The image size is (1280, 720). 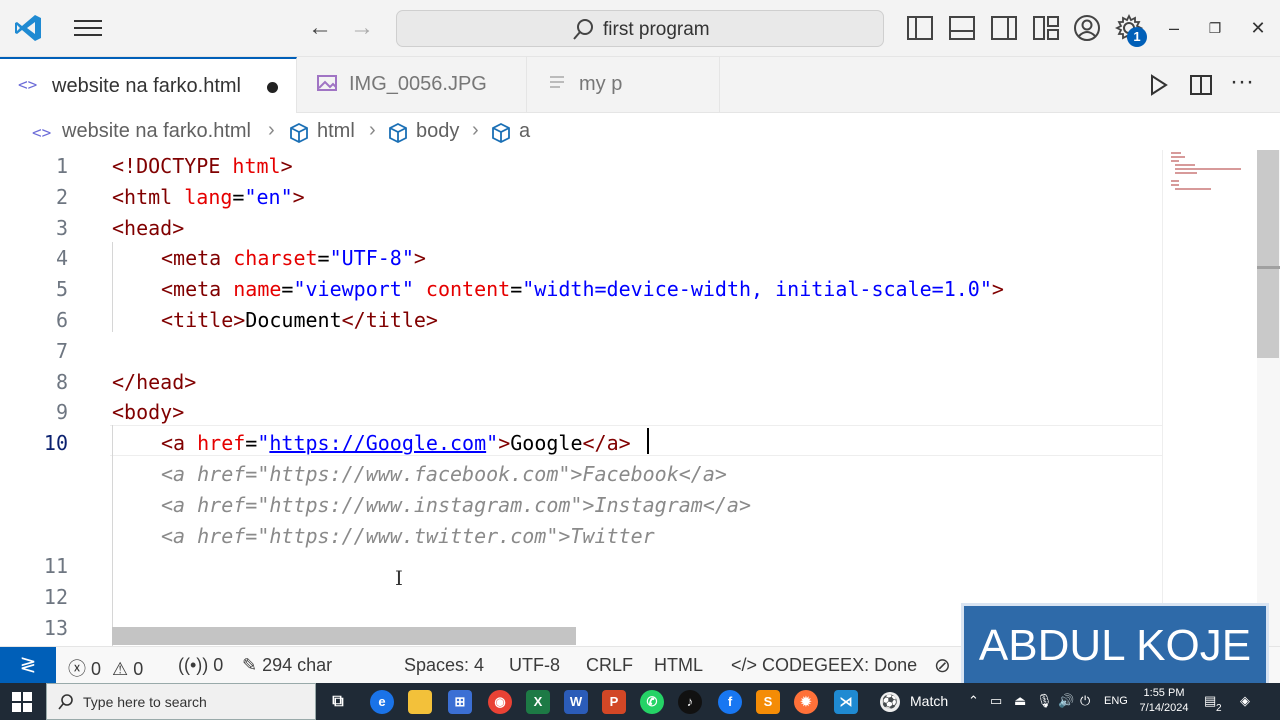 I want to click on back-arrow-icon: ←, so click(x=320, y=29).